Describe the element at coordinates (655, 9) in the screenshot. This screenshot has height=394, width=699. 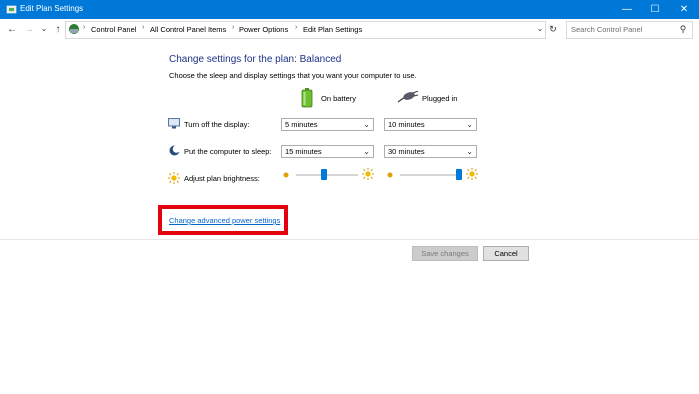
I see `maximize-button: ☐` at that location.